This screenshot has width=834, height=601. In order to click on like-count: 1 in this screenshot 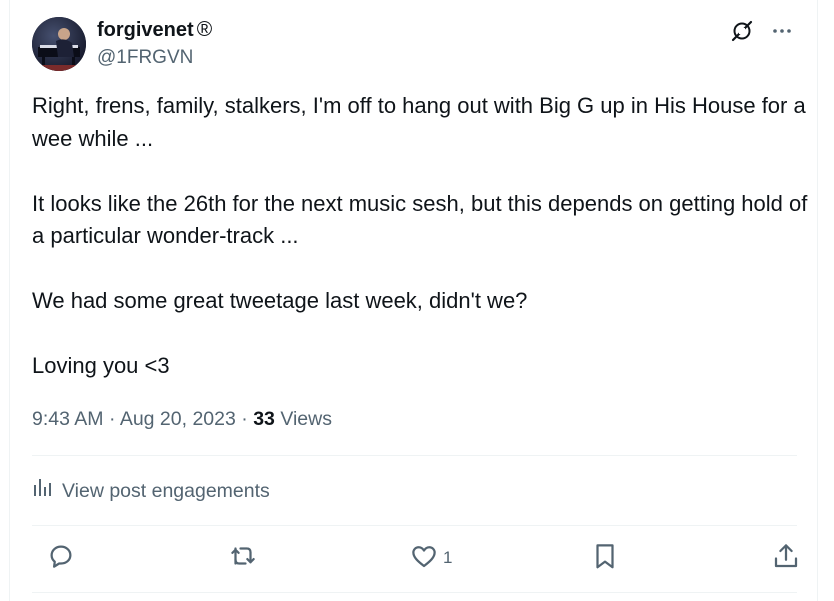, I will do `click(448, 557)`.